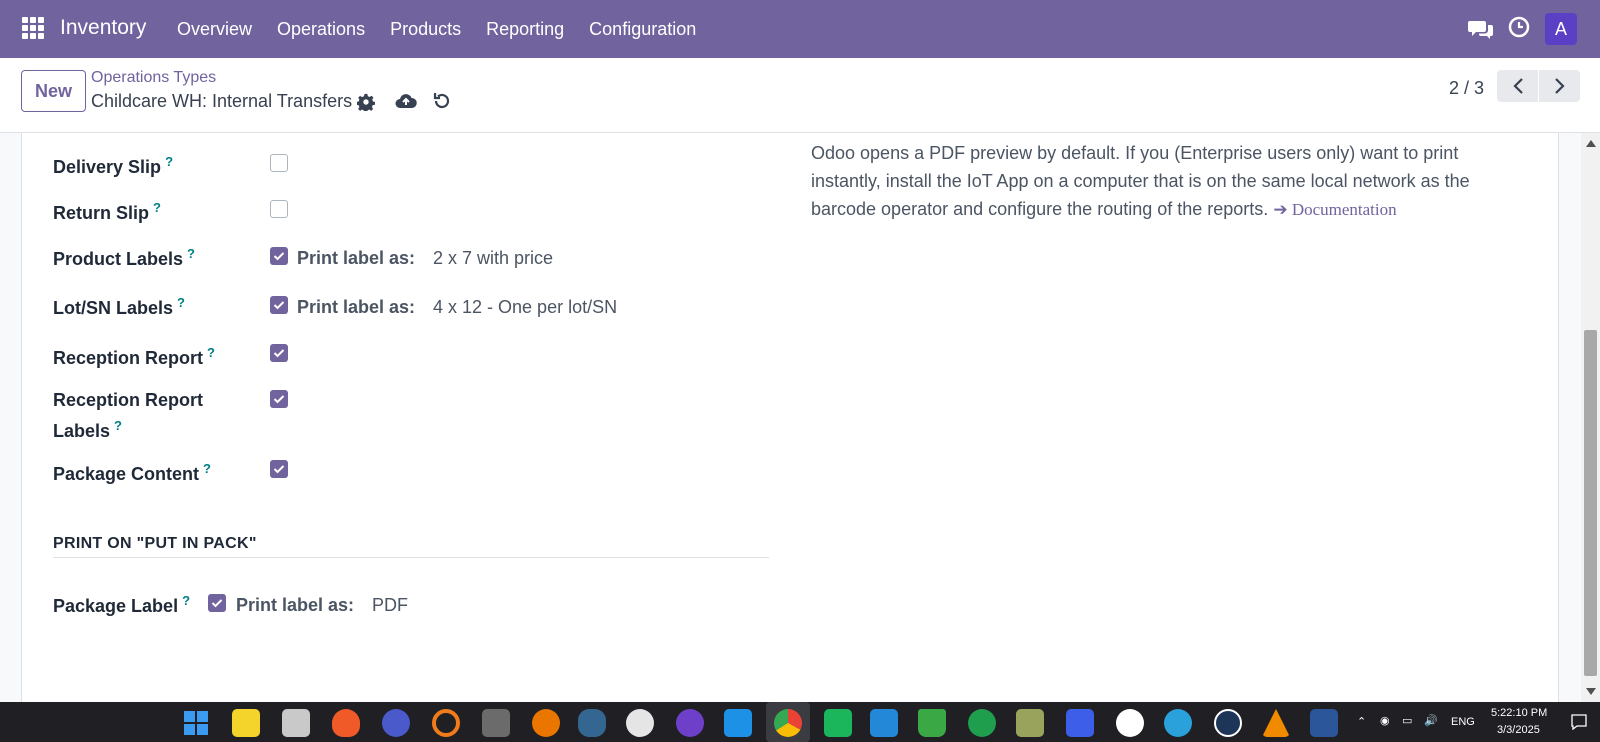 This screenshot has width=1600, height=742. I want to click on menu-products: Products, so click(425, 29).